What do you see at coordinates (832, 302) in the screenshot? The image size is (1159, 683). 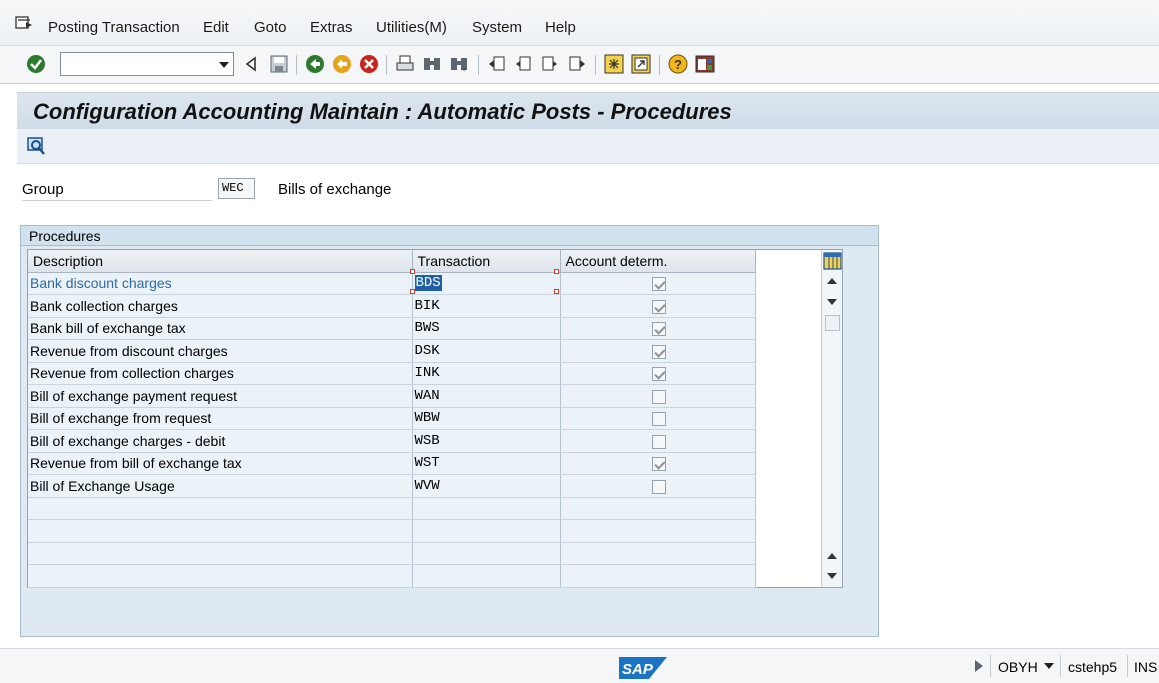 I see `scroll-down-icon` at bounding box center [832, 302].